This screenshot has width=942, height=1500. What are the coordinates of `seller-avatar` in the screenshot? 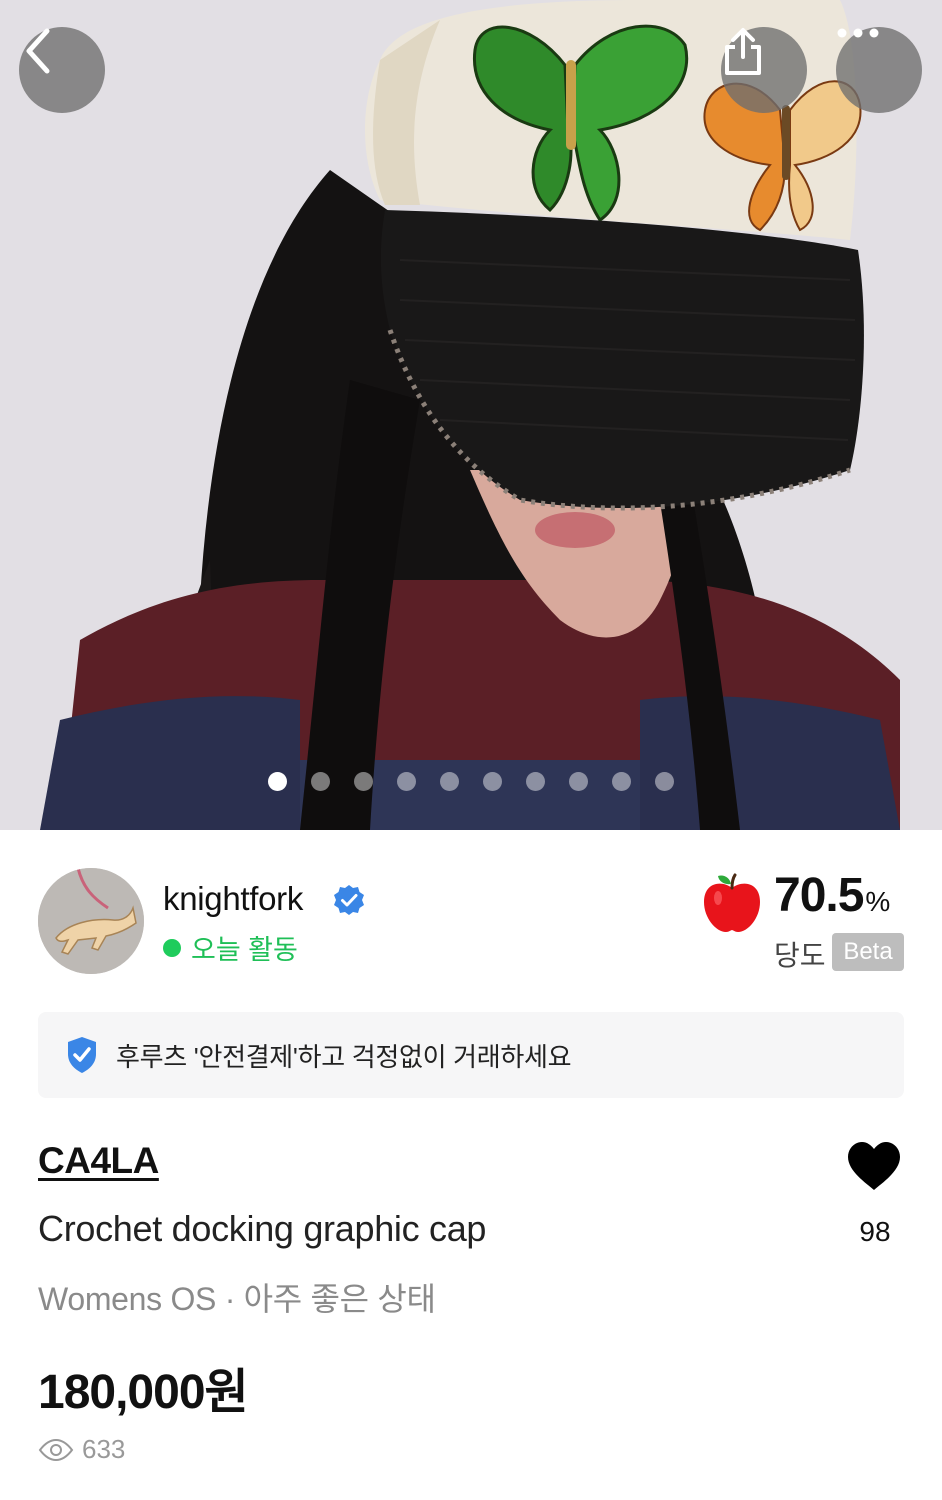 It's located at (91, 921).